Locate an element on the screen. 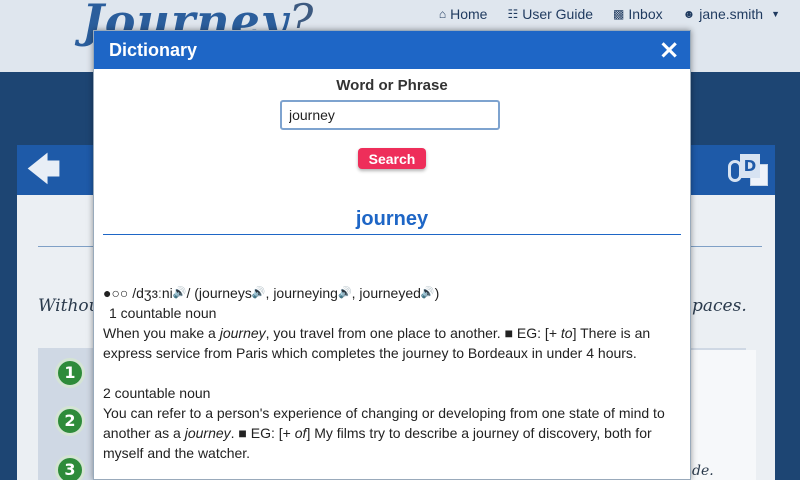 Image resolution: width=800 pixels, height=480 pixels. dialog-title: Dictionary is located at coordinates (153, 49).